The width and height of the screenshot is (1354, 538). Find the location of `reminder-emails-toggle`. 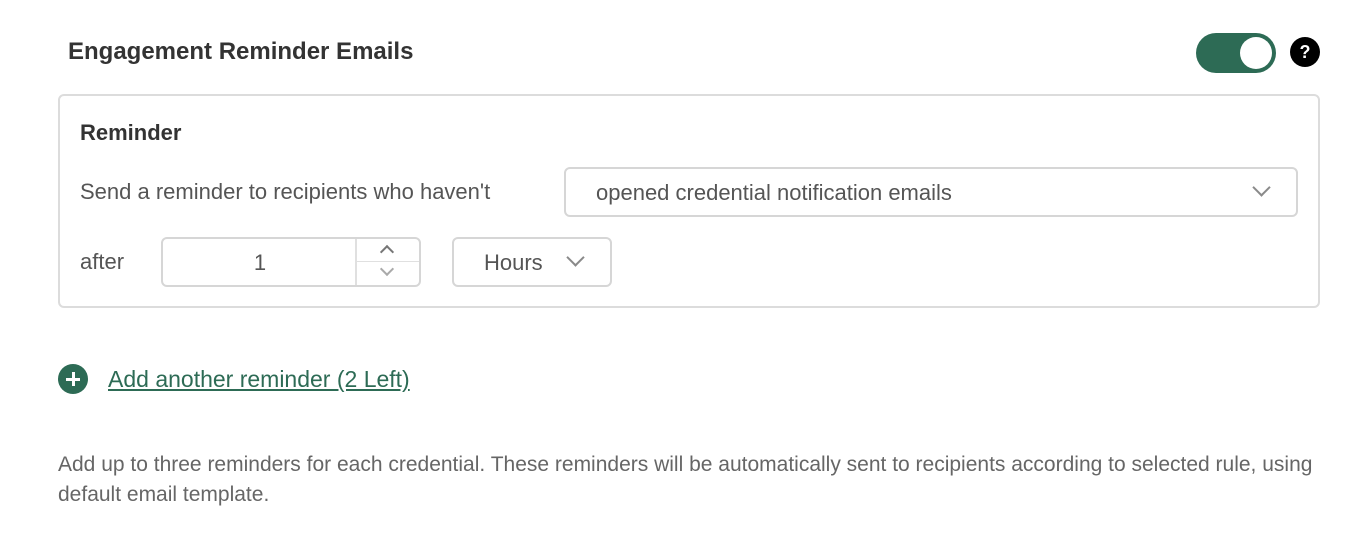

reminder-emails-toggle is located at coordinates (1236, 53).